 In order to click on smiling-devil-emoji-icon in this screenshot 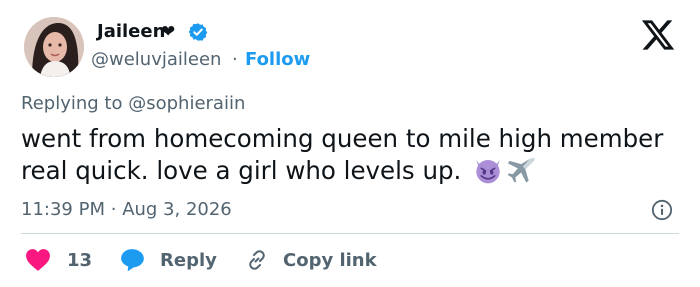, I will do `click(488, 170)`.